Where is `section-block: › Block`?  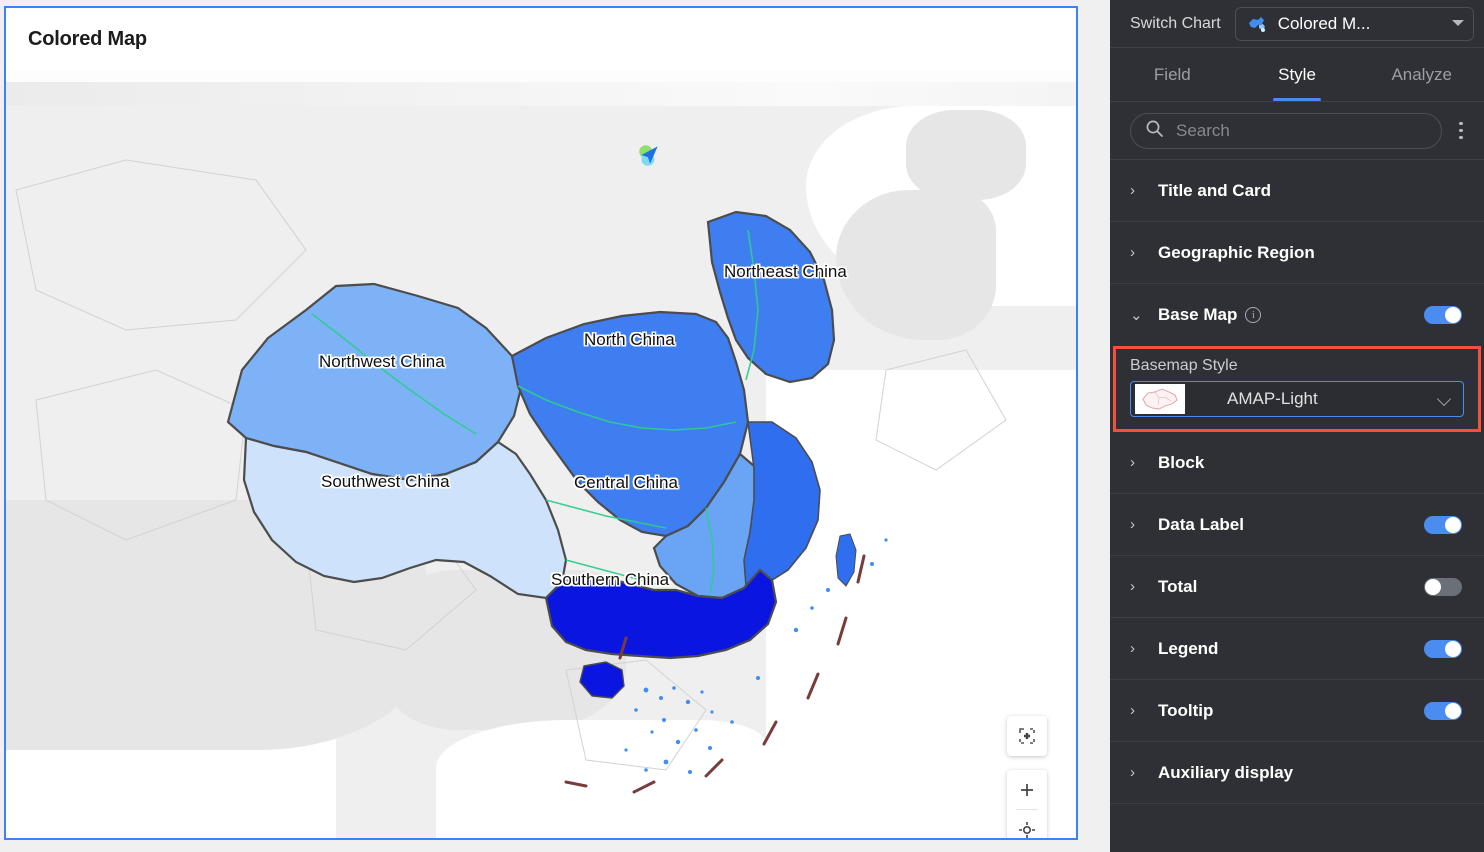
section-block: › Block is located at coordinates (1297, 463).